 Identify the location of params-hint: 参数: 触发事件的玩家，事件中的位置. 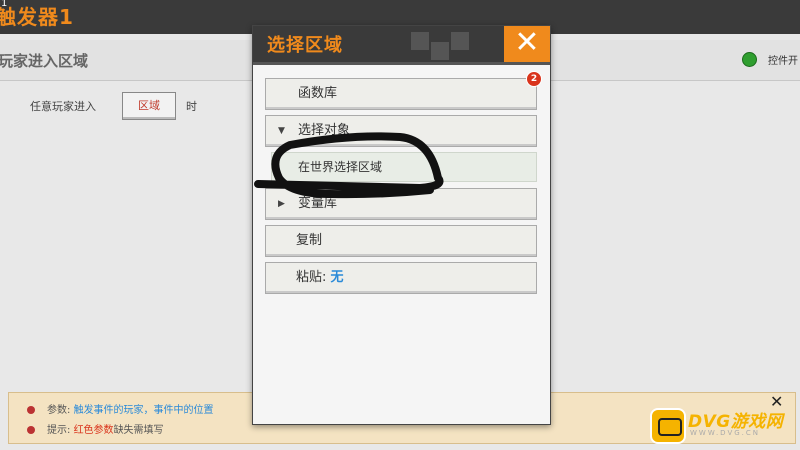
(120, 408).